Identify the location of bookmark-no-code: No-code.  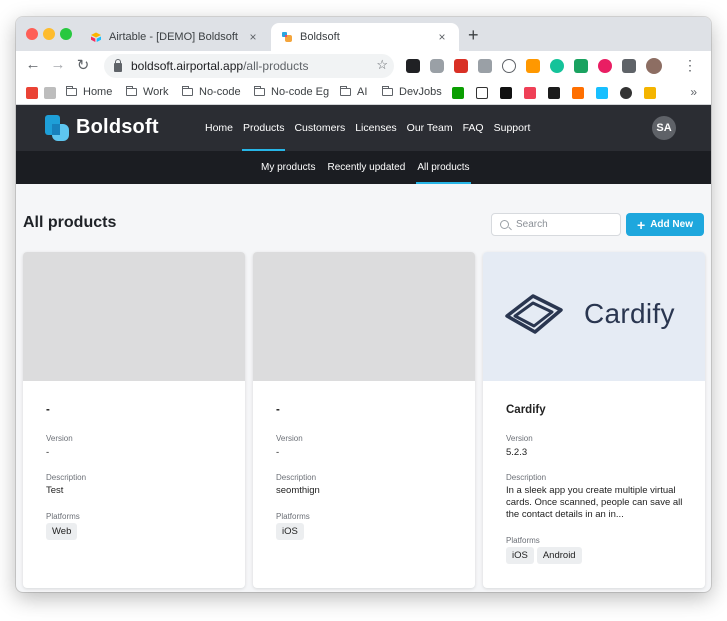
(211, 92).